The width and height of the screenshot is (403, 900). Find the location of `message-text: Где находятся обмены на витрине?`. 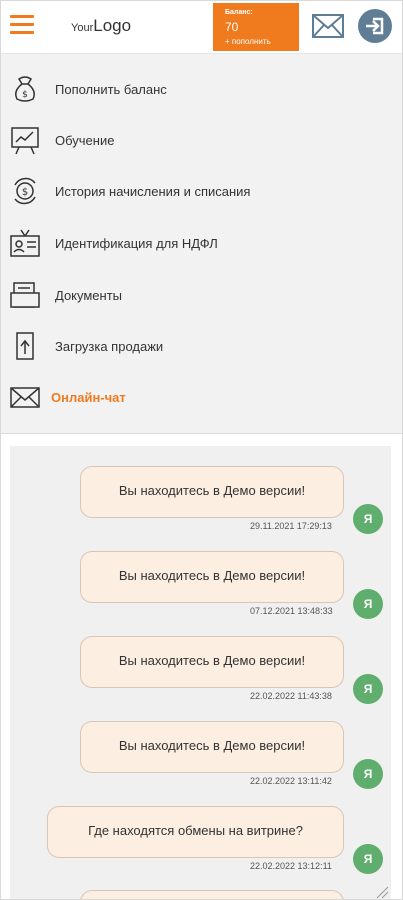

message-text: Где находятся обмены на витрине? is located at coordinates (195, 830).